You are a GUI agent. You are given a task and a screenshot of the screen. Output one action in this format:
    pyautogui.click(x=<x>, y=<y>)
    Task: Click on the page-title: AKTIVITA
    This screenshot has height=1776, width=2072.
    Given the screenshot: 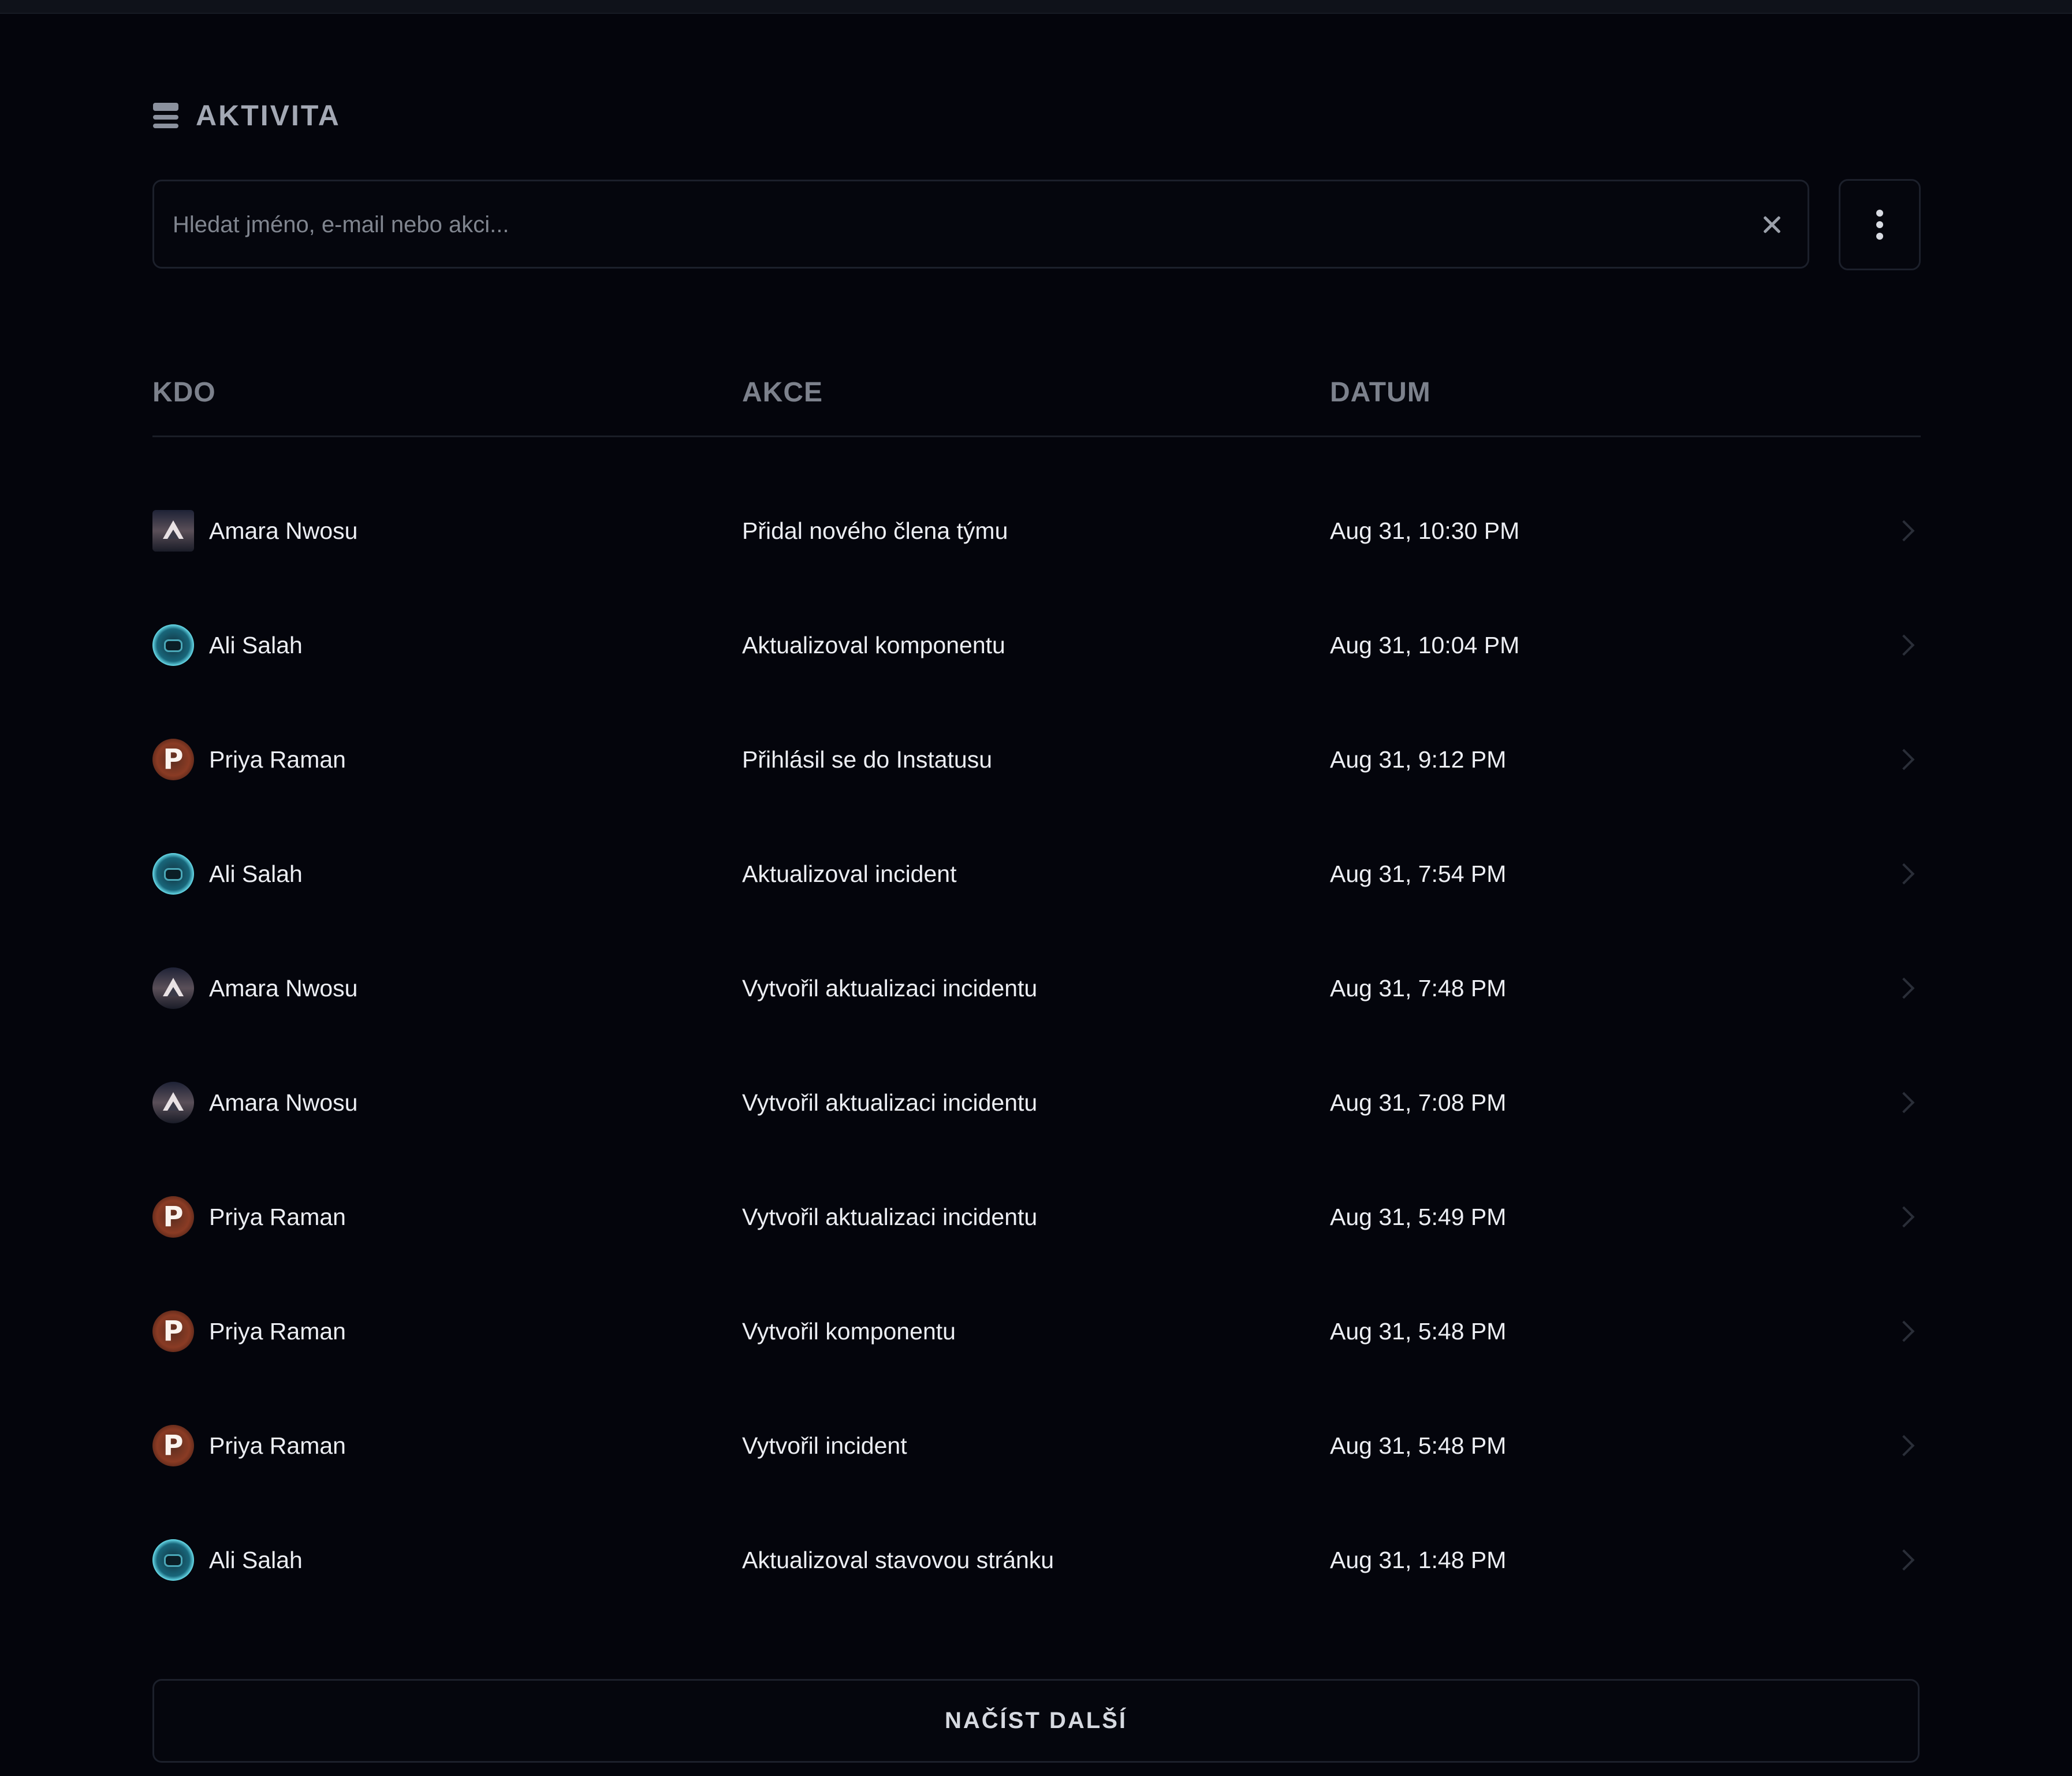 What is the action you would take?
    pyautogui.click(x=268, y=115)
    